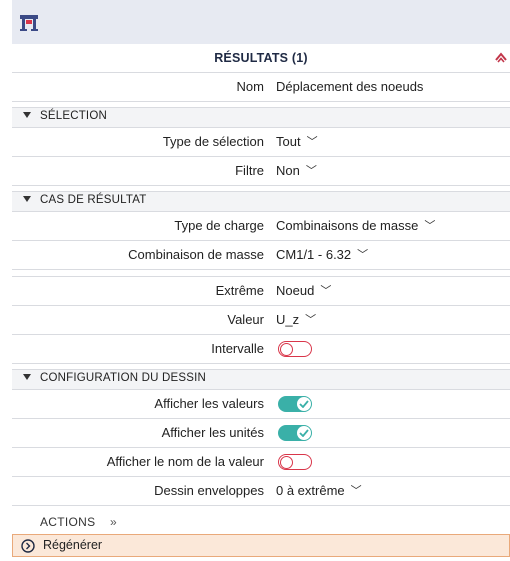  What do you see at coordinates (209, 403) in the screenshot?
I see `show-values-label: Afficher les valeurs` at bounding box center [209, 403].